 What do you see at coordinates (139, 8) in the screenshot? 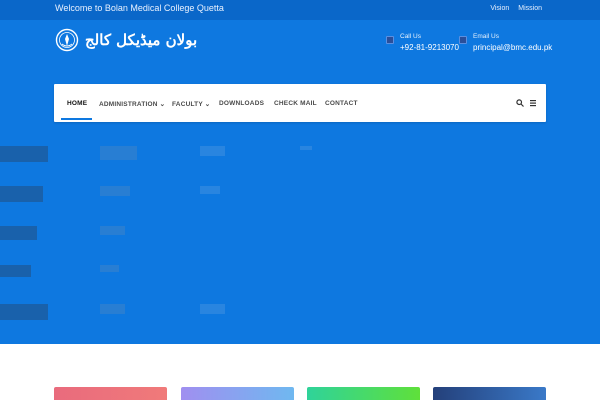
I see `welcome-text: Welcome to Bolan Medical College Quetta` at bounding box center [139, 8].